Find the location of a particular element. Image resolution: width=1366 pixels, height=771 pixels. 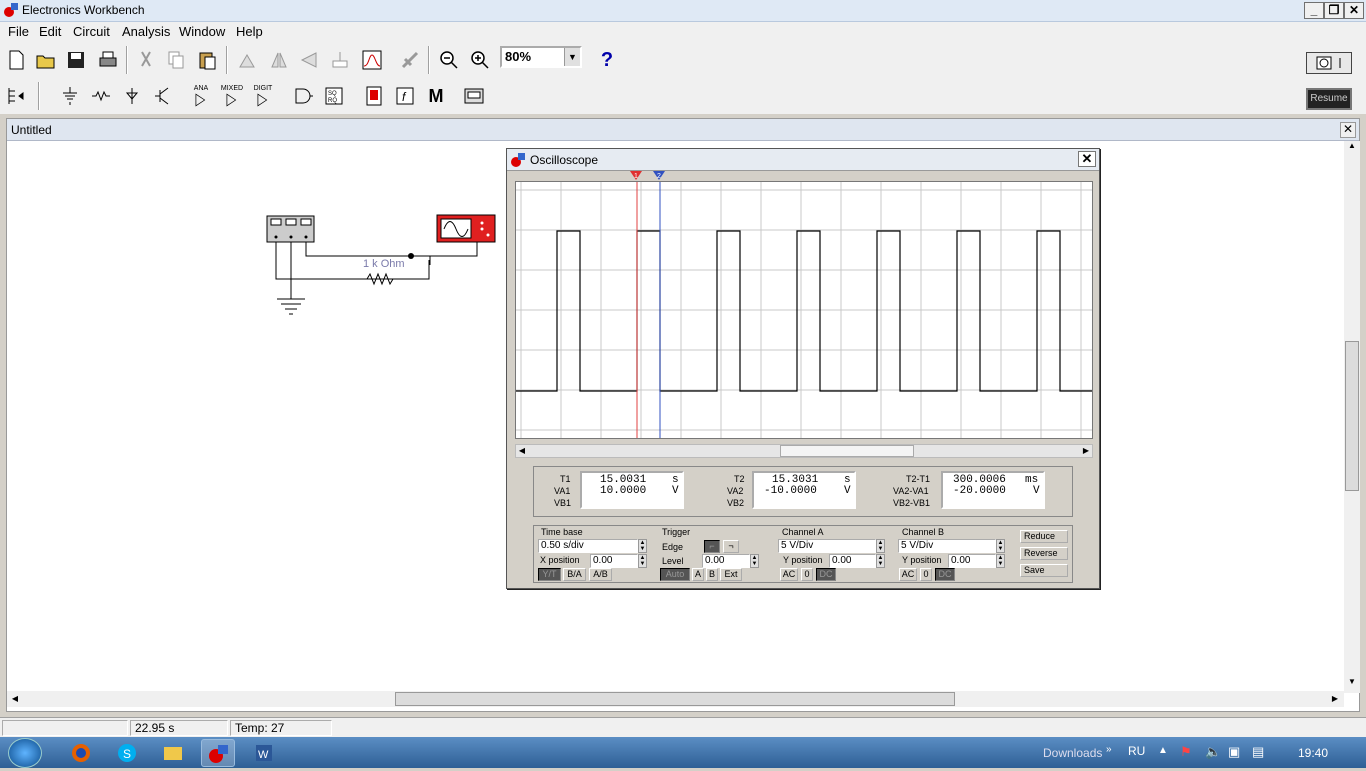

menu-window: Window is located at coordinates (202, 31).